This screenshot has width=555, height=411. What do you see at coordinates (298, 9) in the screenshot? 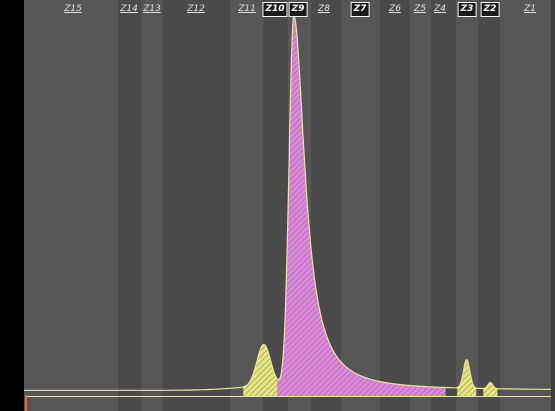
I see `zone-label-z9: Z9` at bounding box center [298, 9].